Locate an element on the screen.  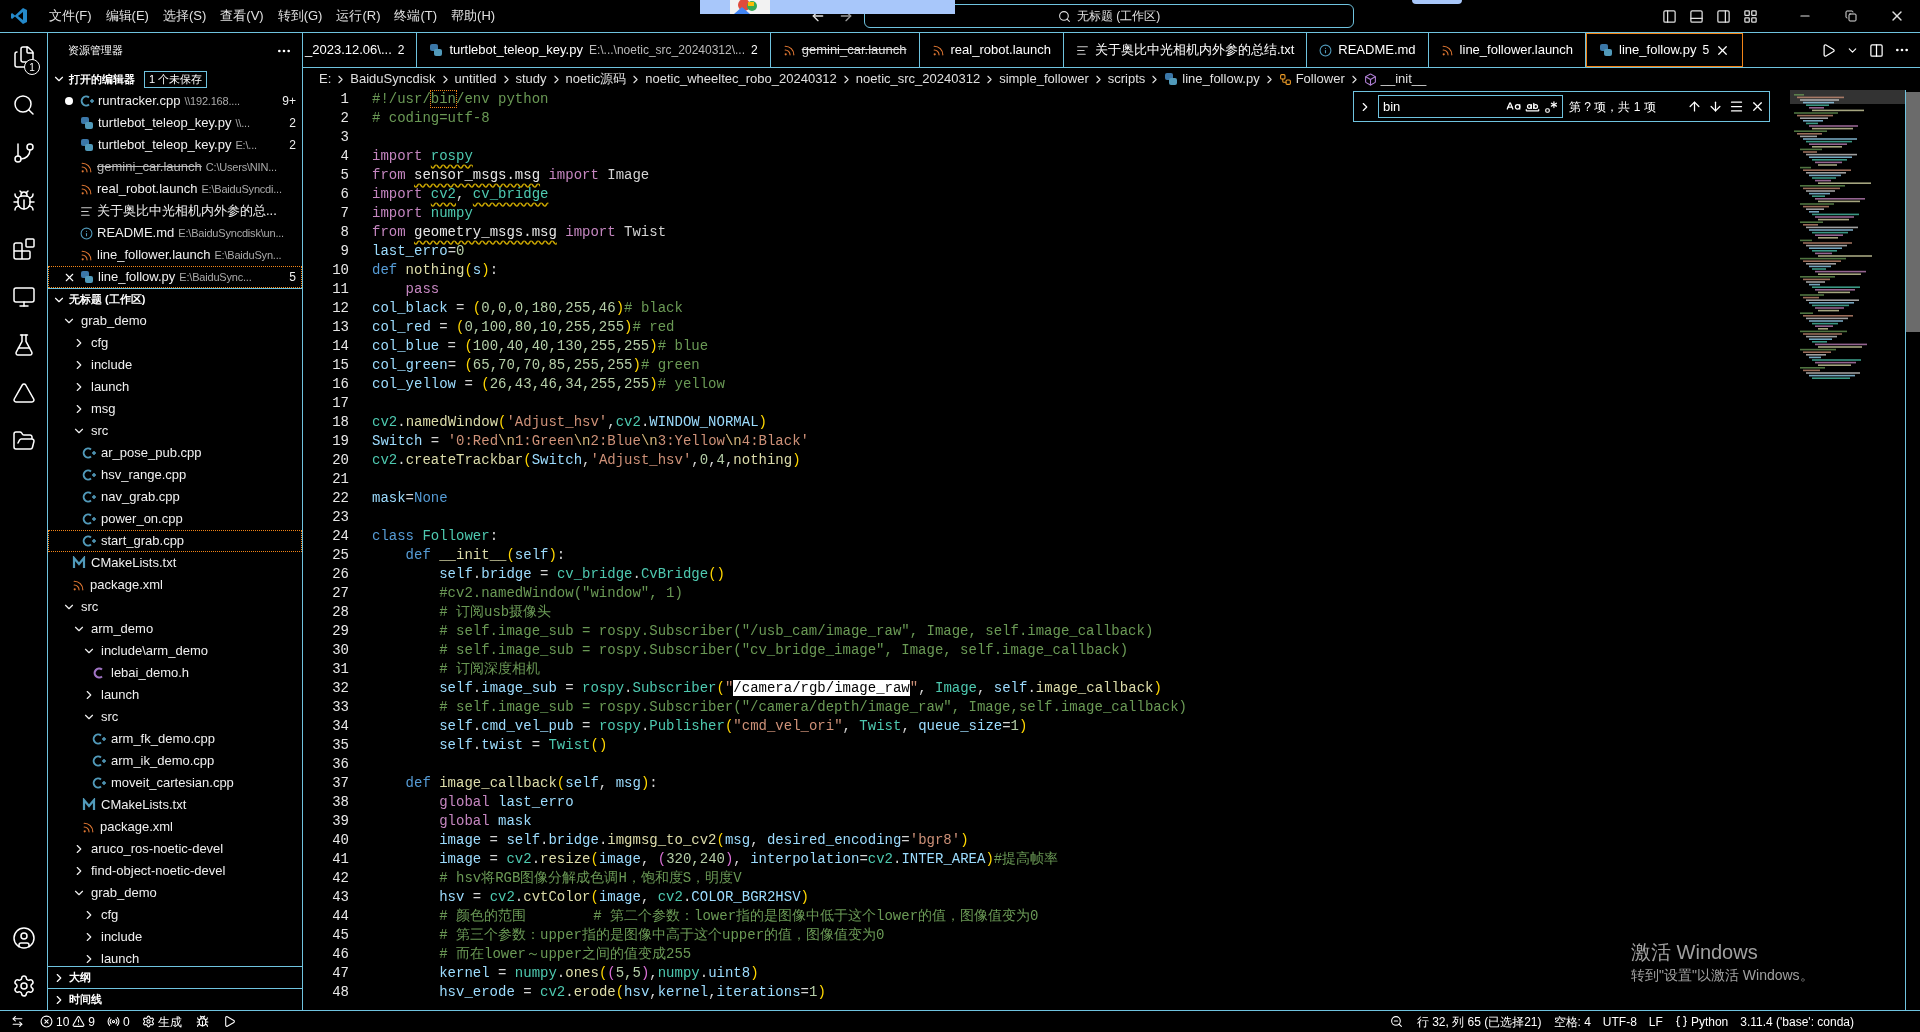
editor-tab: _2023.12.06\... 2 is located at coordinates (360, 50).